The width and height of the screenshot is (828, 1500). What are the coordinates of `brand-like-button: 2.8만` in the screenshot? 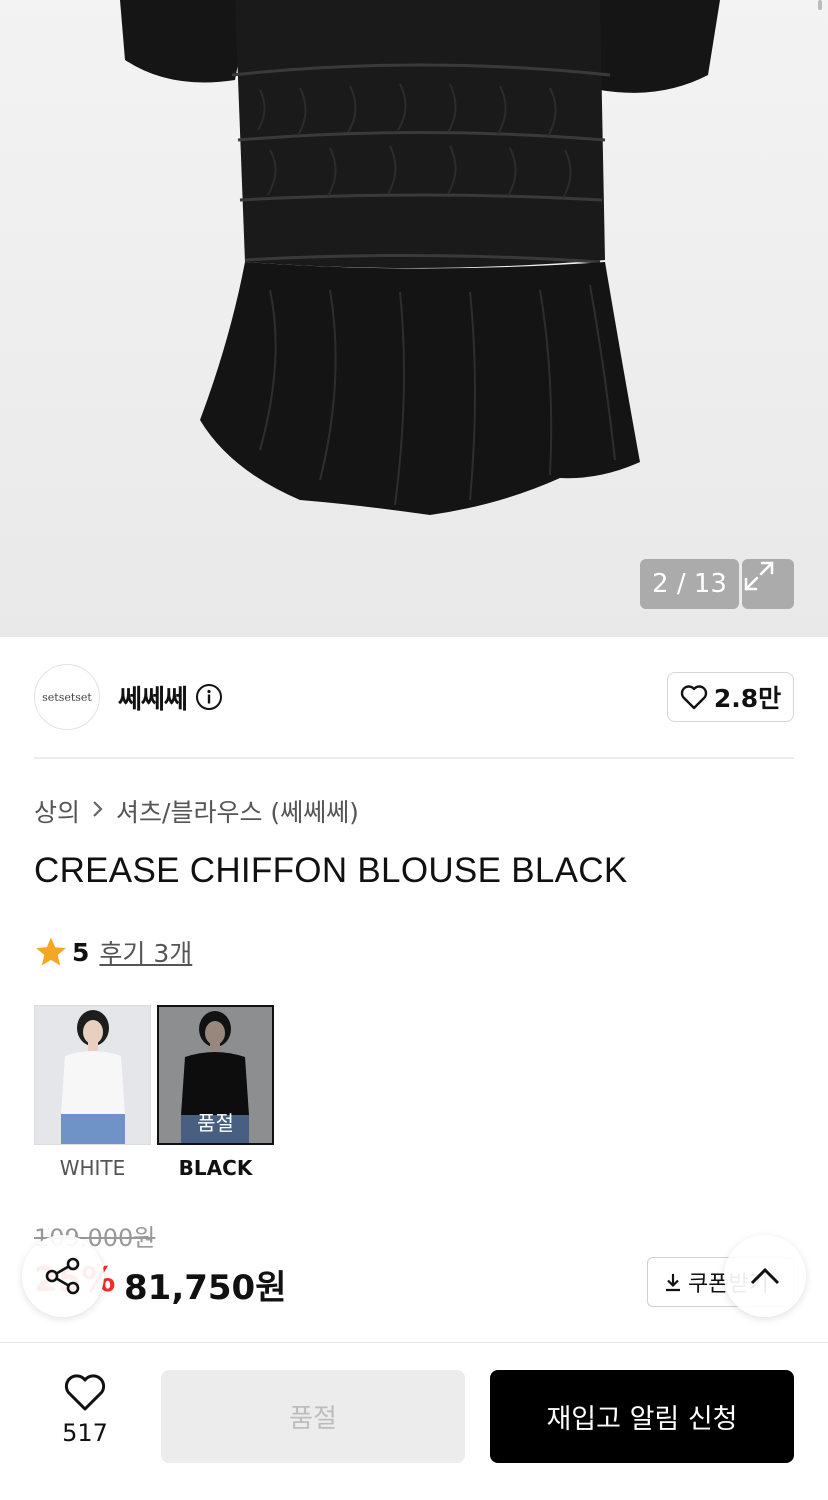 It's located at (730, 697).